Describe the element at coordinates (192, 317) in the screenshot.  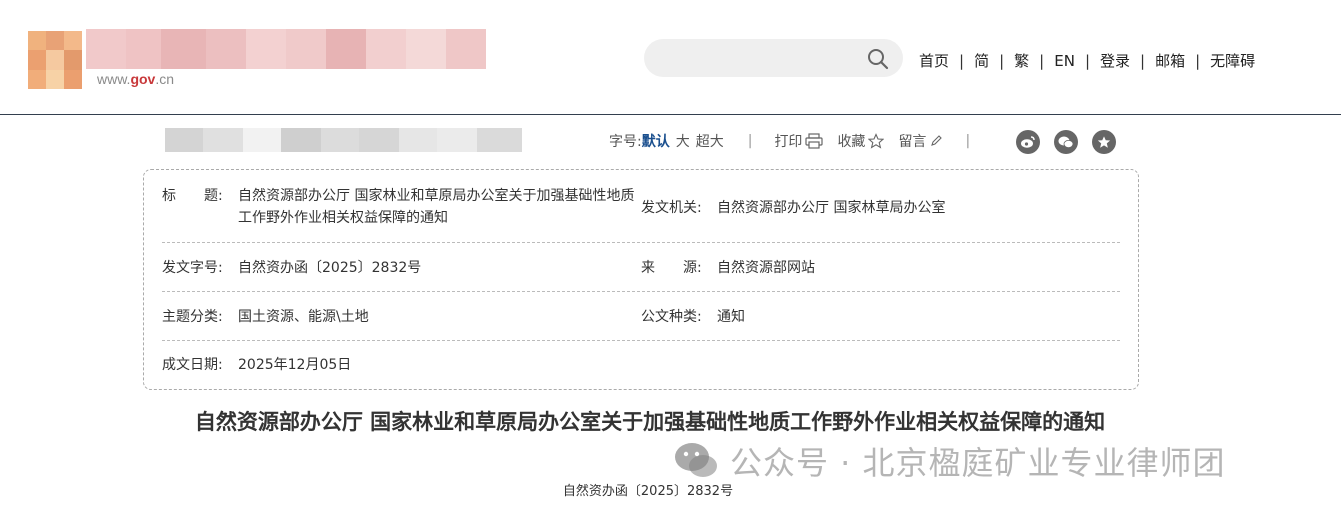
I see `info-topic-key: 主题分类:` at that location.